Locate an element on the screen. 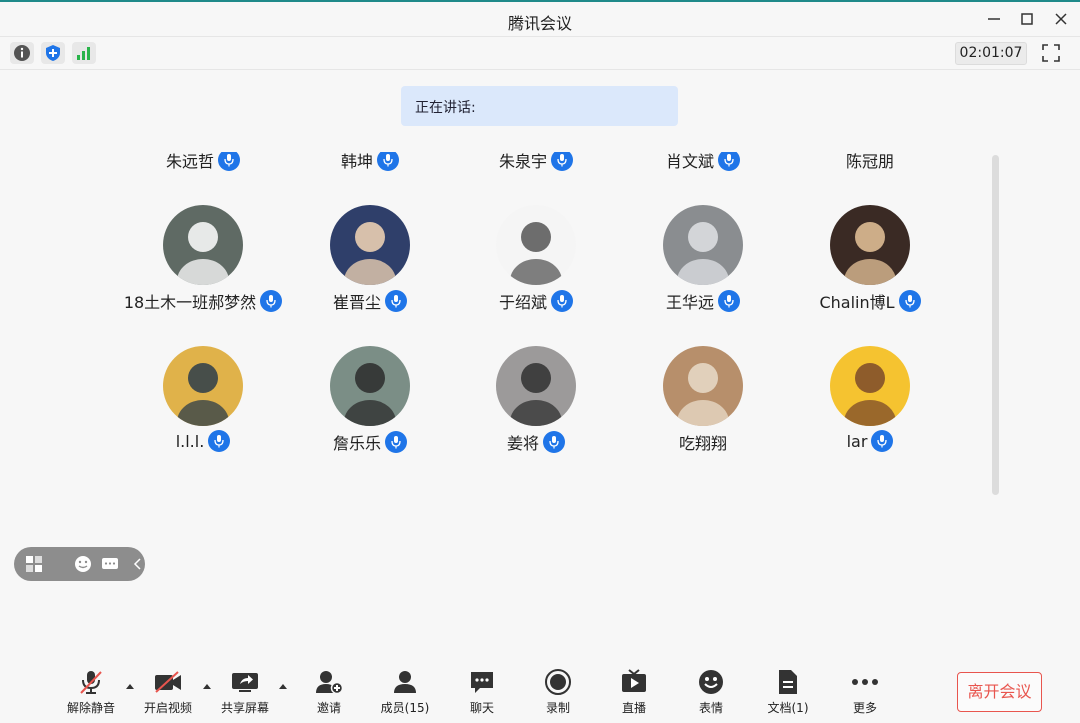  signal-icon is located at coordinates (83, 53).